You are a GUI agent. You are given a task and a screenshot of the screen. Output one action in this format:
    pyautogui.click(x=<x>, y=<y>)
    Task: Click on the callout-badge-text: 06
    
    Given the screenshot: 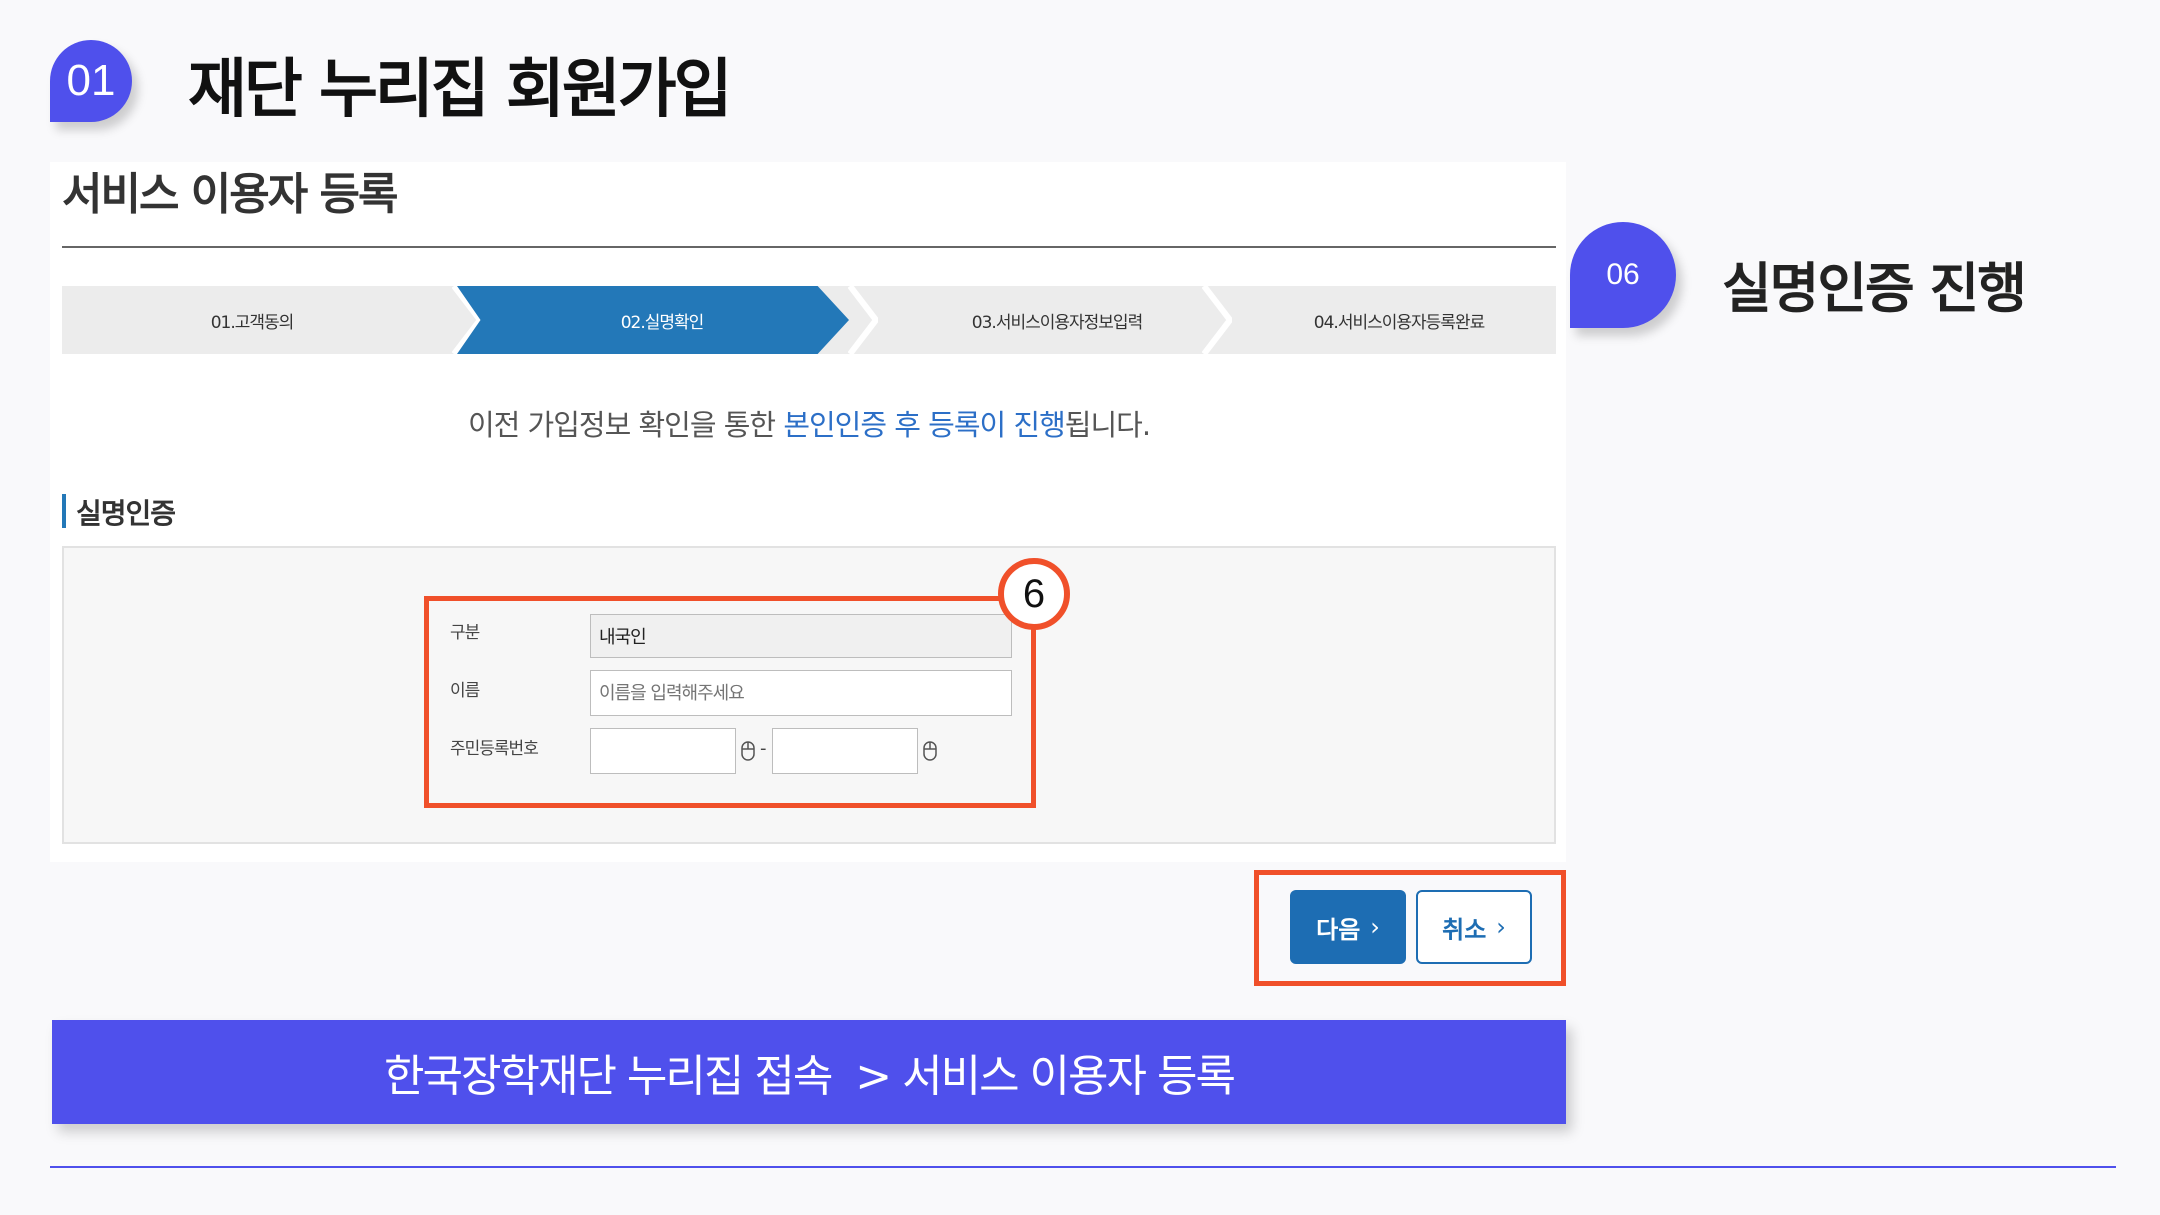 What is the action you would take?
    pyautogui.click(x=1623, y=274)
    